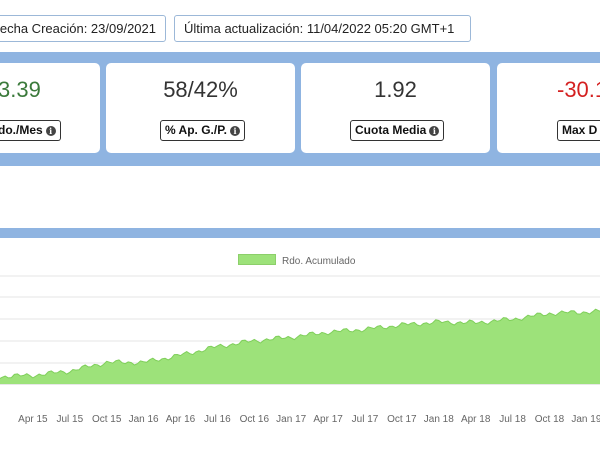 The height and width of the screenshot is (464, 600). I want to click on stat-label-text: Max D, so click(580, 130).